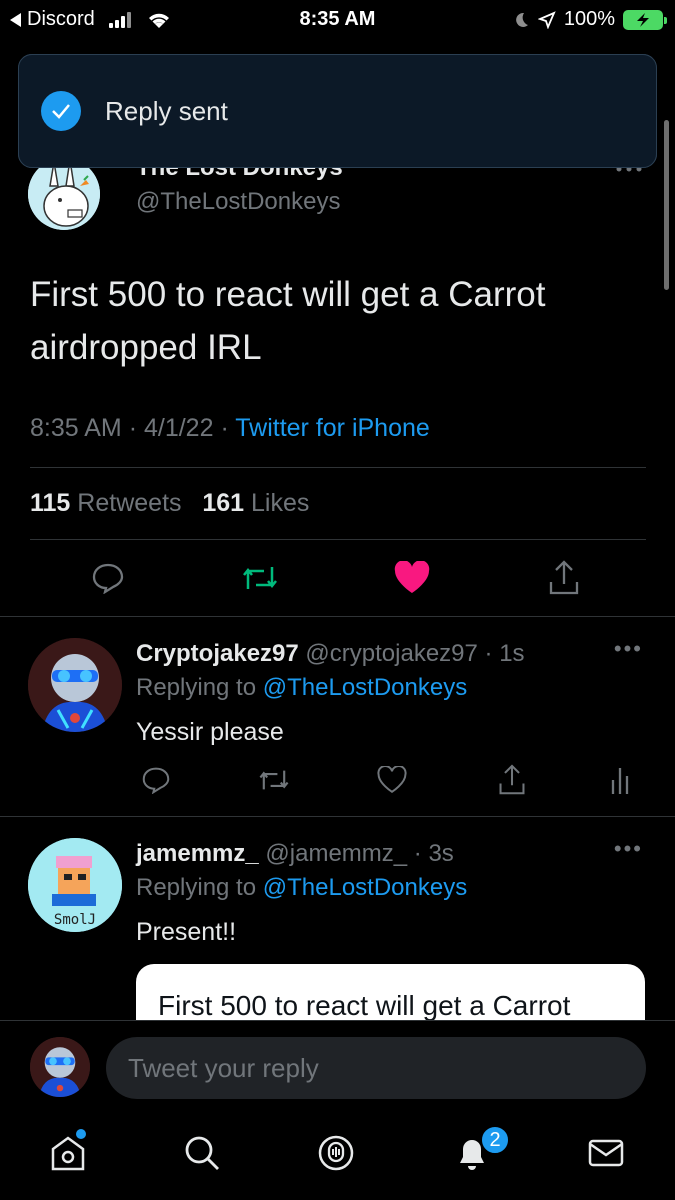 The image size is (675, 1200). What do you see at coordinates (336, 853) in the screenshot?
I see `reply-author-handle: @jamemmz_` at bounding box center [336, 853].